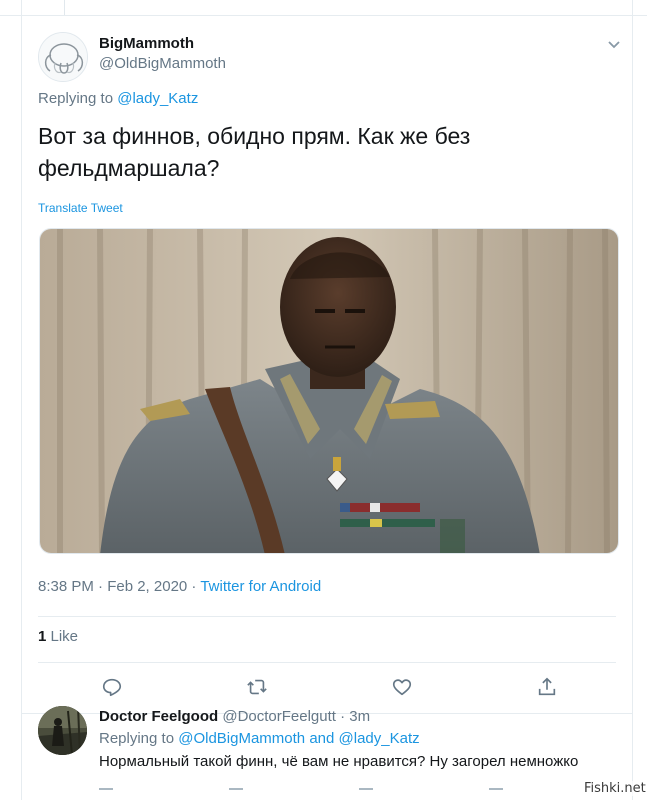 This screenshot has height=800, width=647. Describe the element at coordinates (355, 716) in the screenshot. I see `reply-time: · 3m` at that location.